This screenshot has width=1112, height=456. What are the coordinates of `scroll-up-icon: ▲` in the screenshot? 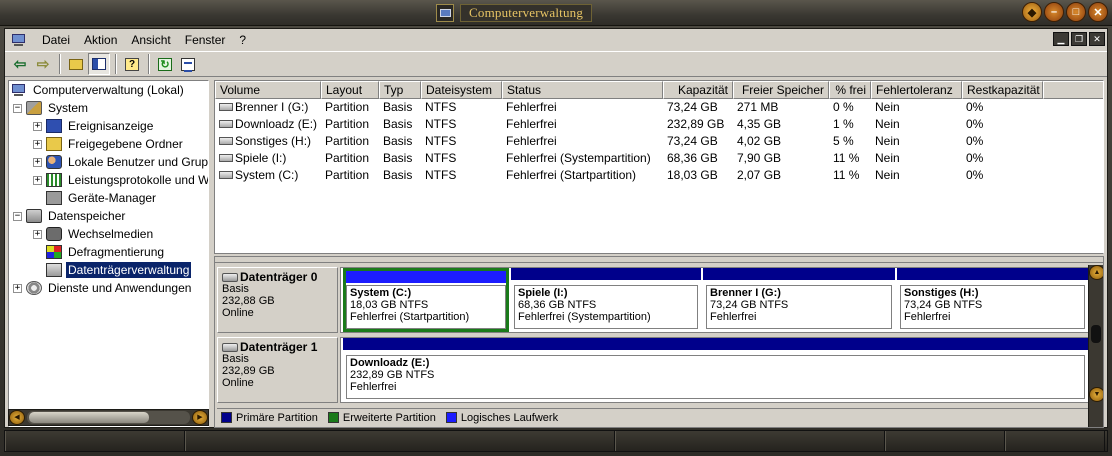 It's located at (1096, 272).